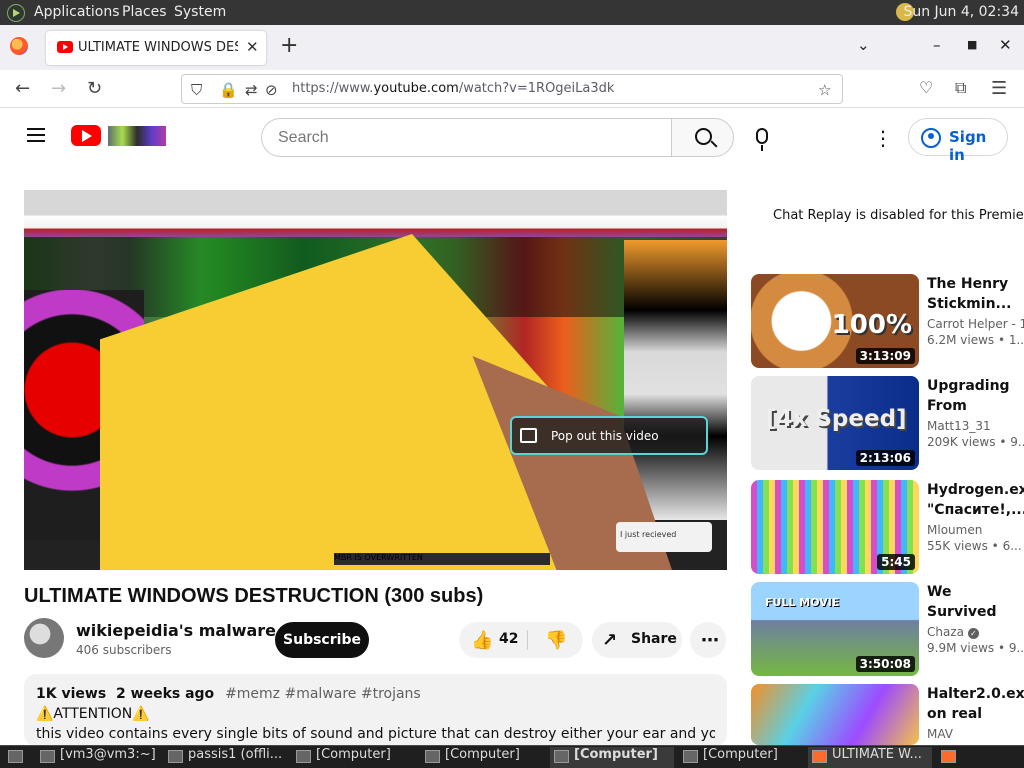  What do you see at coordinates (960, 88) in the screenshot?
I see `extensions-icon: ⧉` at bounding box center [960, 88].